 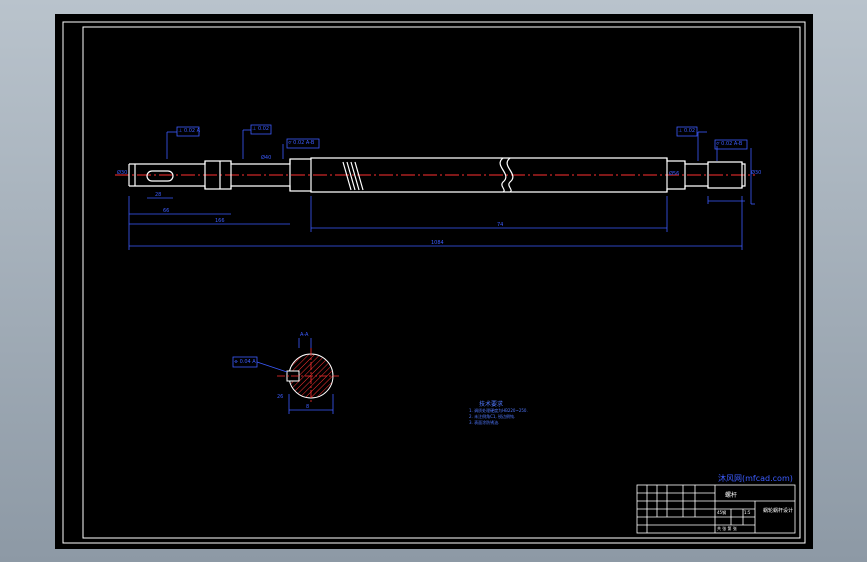 What do you see at coordinates (778, 511) in the screenshot?
I see `drawing-number: 蜗轮蜗杆设计` at bounding box center [778, 511].